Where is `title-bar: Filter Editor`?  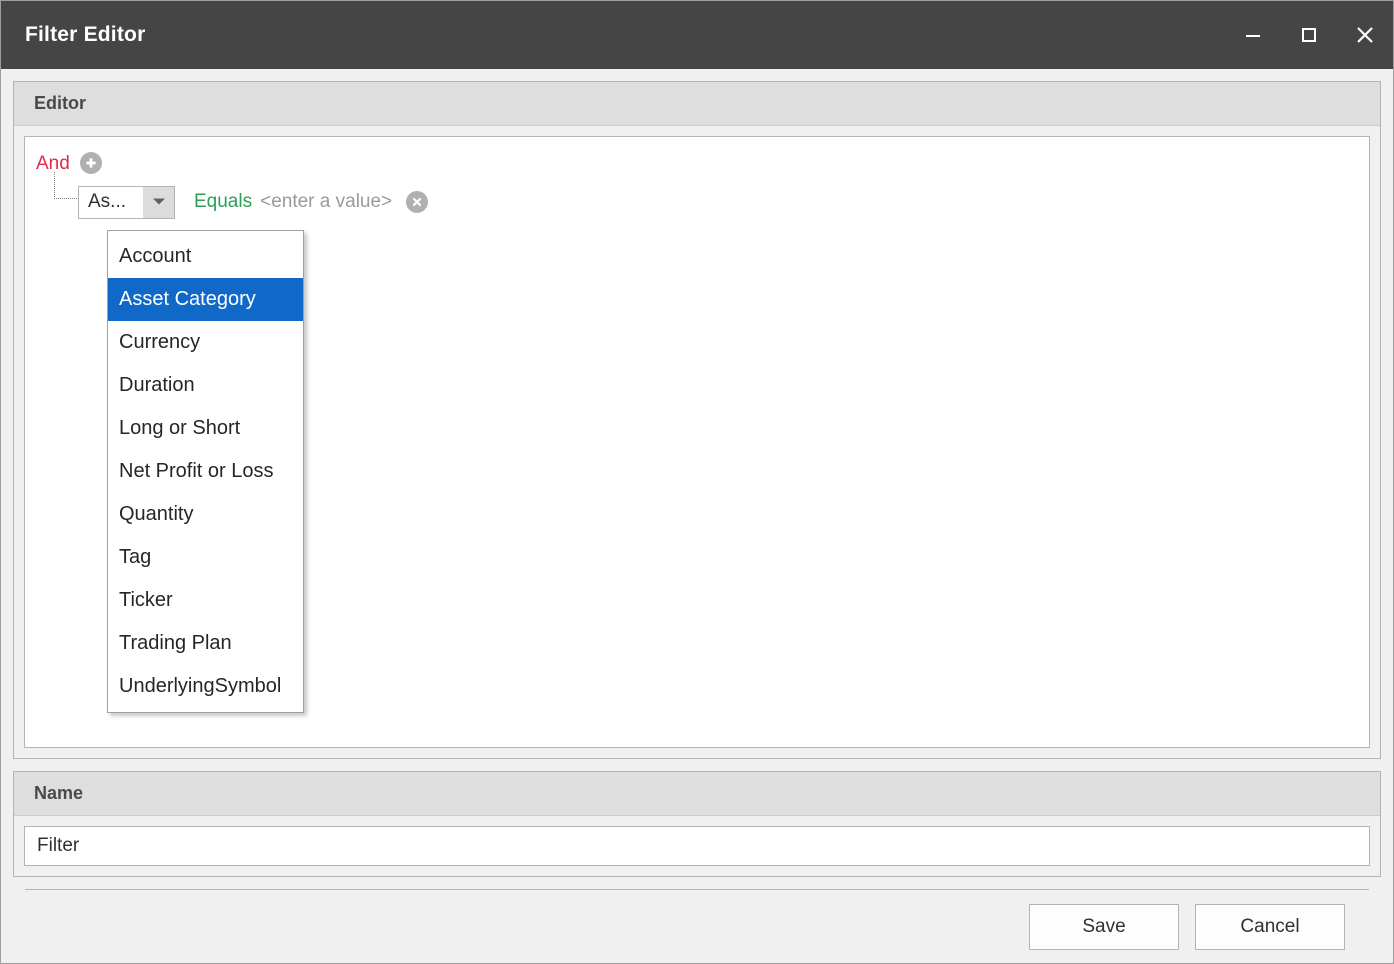
title-bar: Filter Editor is located at coordinates (697, 35).